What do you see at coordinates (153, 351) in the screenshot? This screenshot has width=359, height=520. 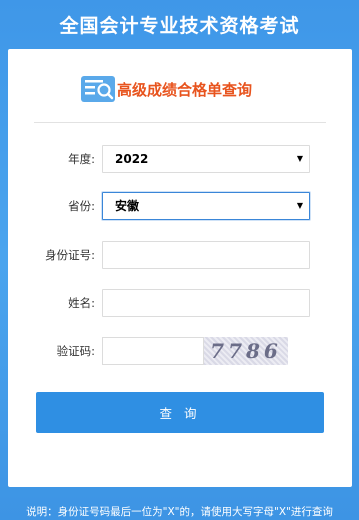 I see `captcha-input` at bounding box center [153, 351].